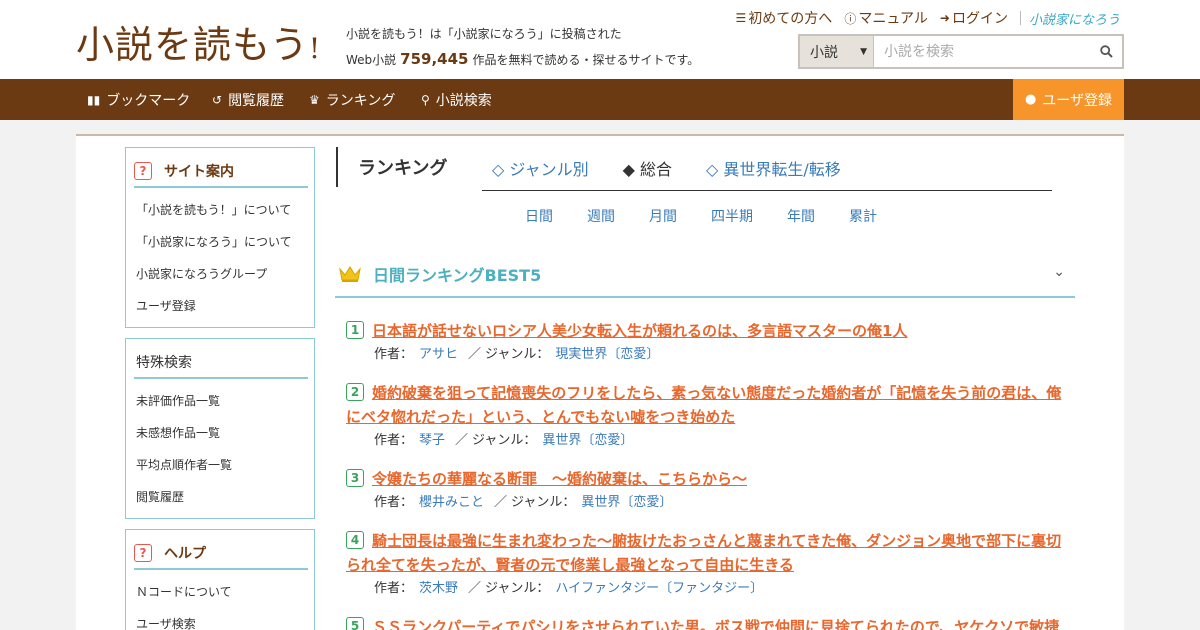  Describe the element at coordinates (355, 623) in the screenshot. I see `rank-badge: 5` at that location.